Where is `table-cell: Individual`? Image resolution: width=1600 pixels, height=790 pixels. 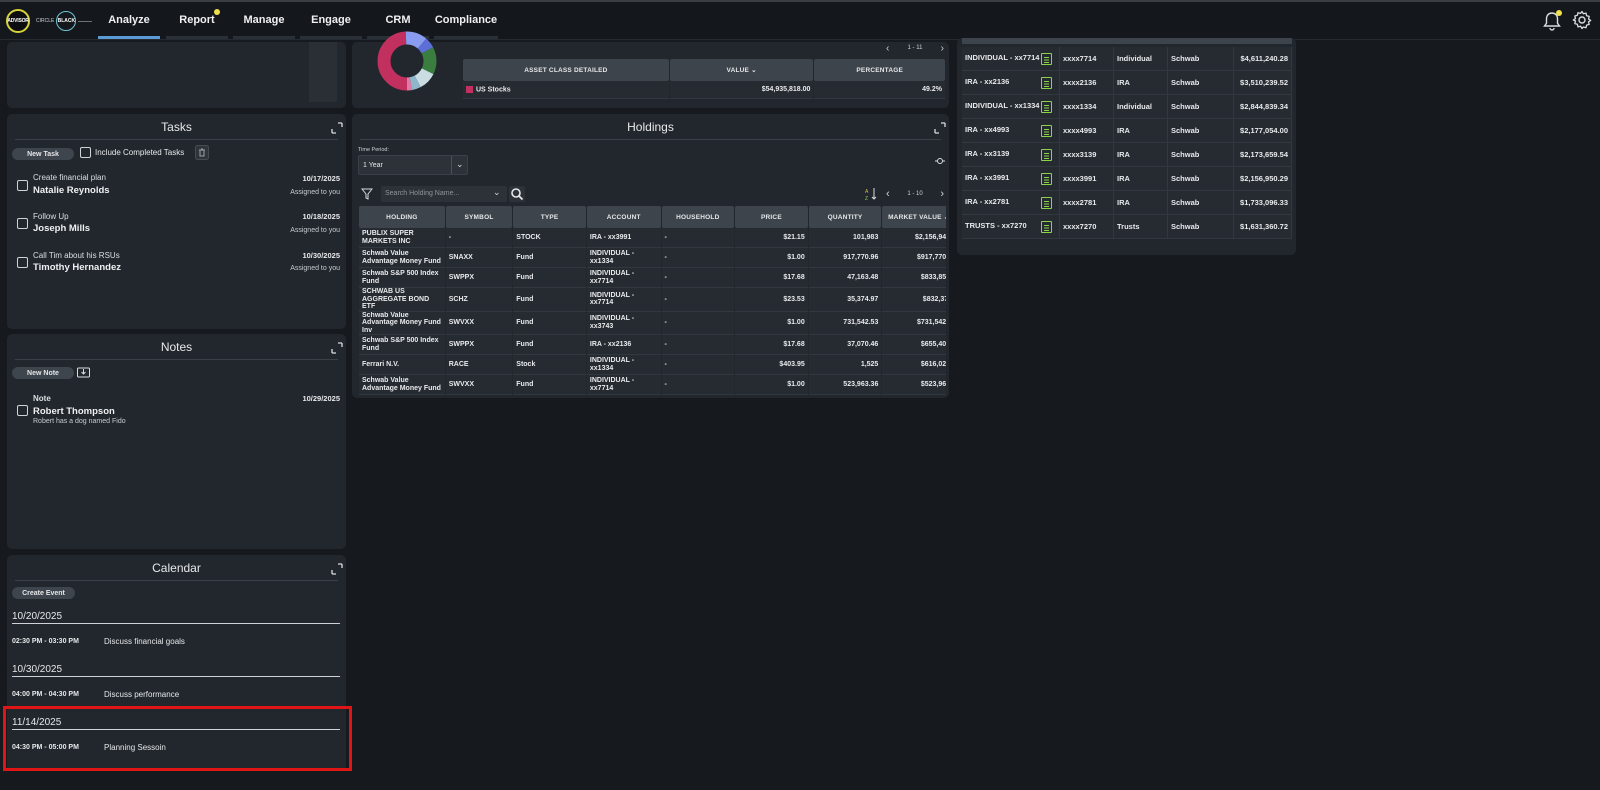 table-cell: Individual is located at coordinates (1141, 59).